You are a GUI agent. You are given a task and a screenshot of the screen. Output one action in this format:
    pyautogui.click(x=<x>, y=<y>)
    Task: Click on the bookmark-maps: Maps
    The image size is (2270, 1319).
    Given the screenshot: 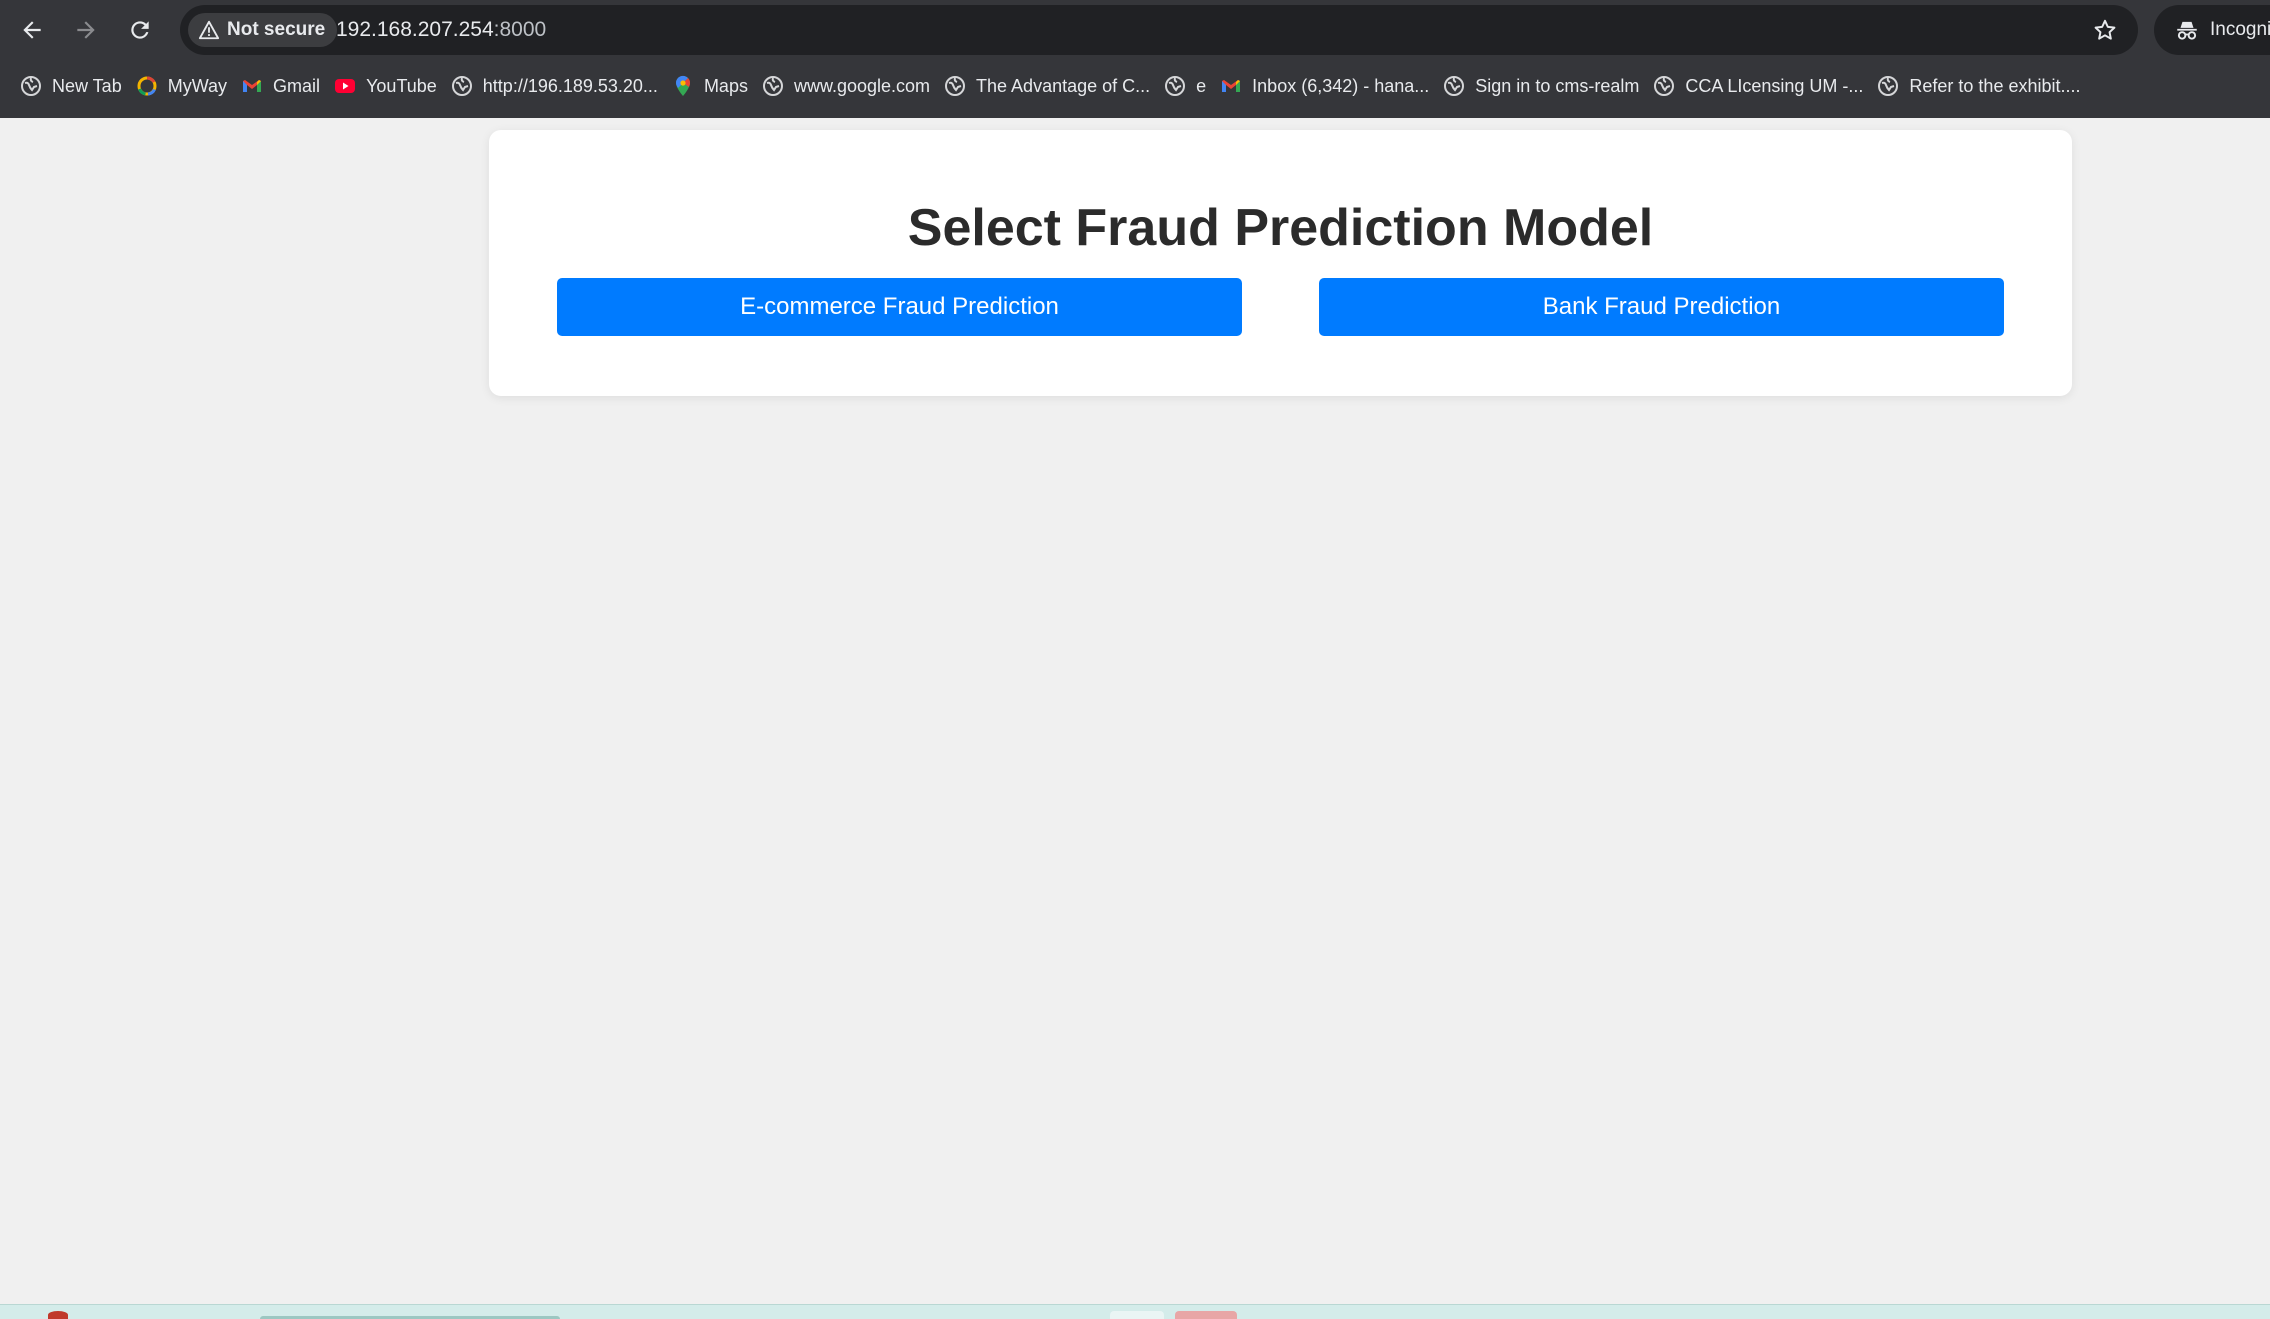 What is the action you would take?
    pyautogui.click(x=713, y=86)
    